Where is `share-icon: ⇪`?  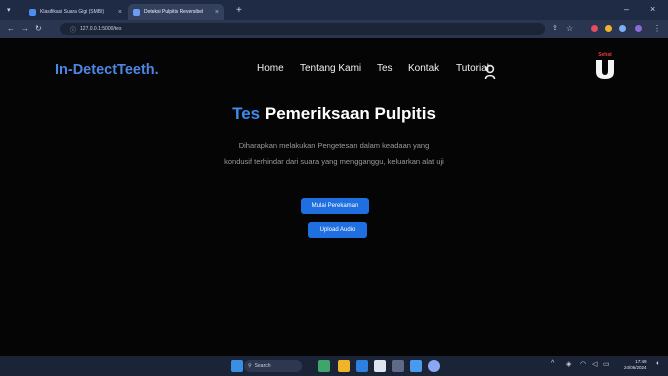
share-icon: ⇪ is located at coordinates (555, 28).